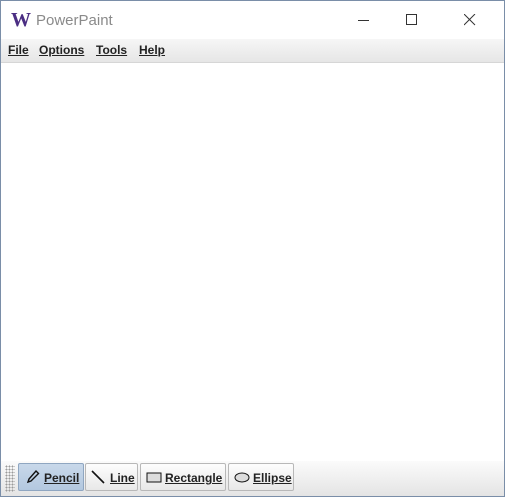  What do you see at coordinates (21, 20) in the screenshot?
I see `app-logo-icon: W` at bounding box center [21, 20].